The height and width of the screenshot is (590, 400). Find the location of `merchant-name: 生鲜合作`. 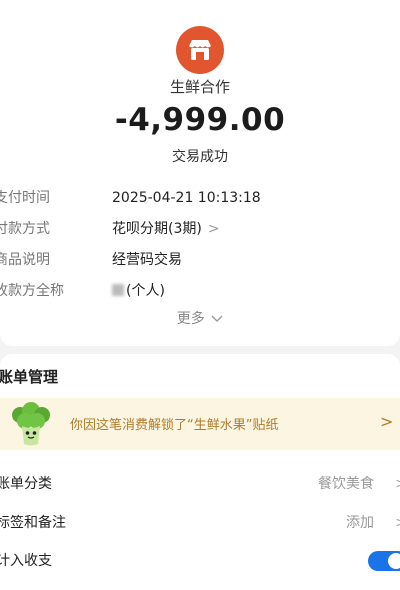

merchant-name: 生鲜合作 is located at coordinates (200, 86).